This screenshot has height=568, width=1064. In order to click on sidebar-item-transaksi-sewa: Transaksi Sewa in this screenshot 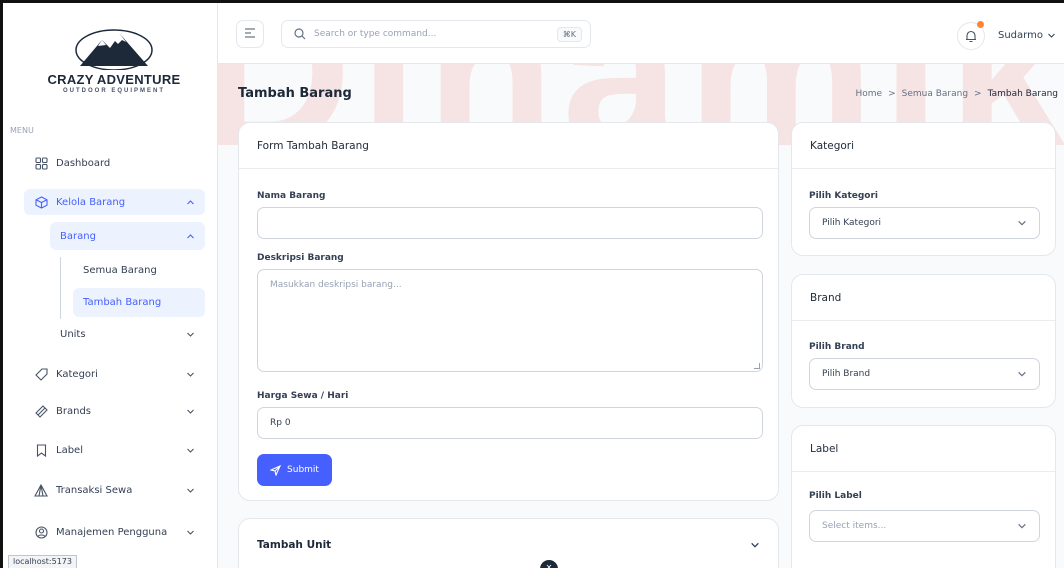, I will do `click(114, 490)`.